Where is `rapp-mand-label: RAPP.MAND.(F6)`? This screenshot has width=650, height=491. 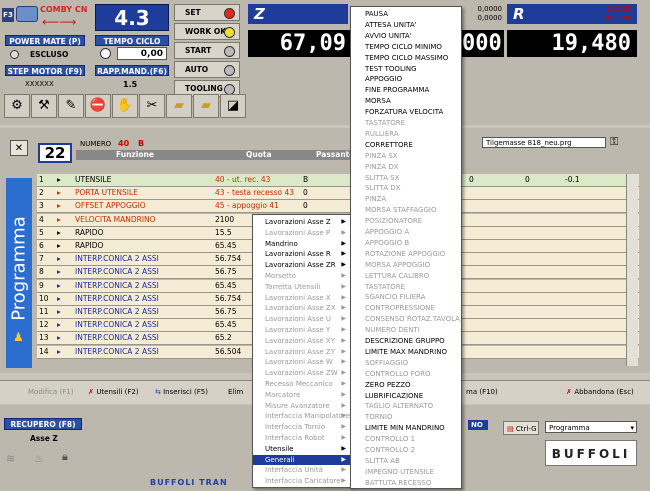 rapp-mand-label: RAPP.MAND.(F6) is located at coordinates (132, 70).